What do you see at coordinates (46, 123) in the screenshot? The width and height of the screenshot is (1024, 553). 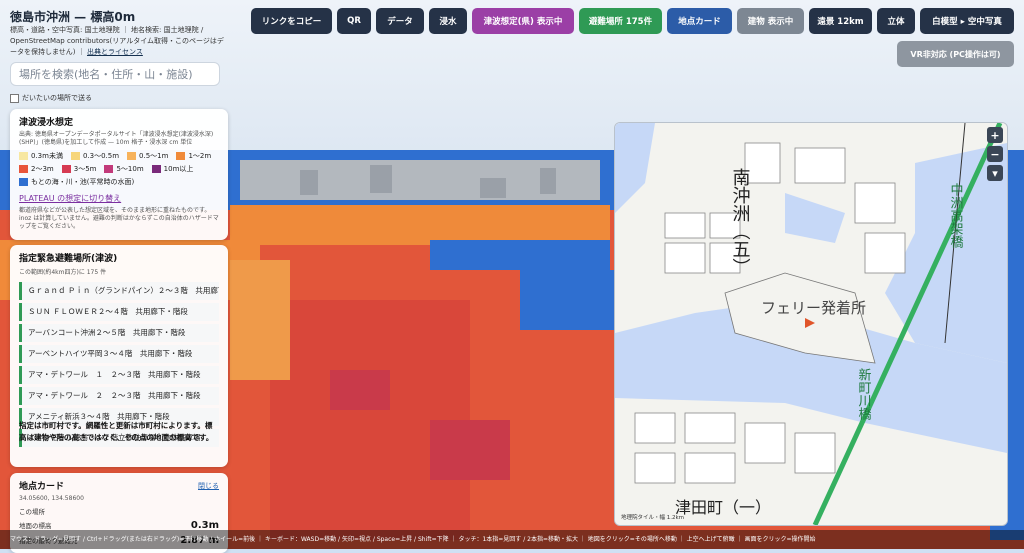 I see `tsunami-panel-title: 津波浸水想定` at bounding box center [46, 123].